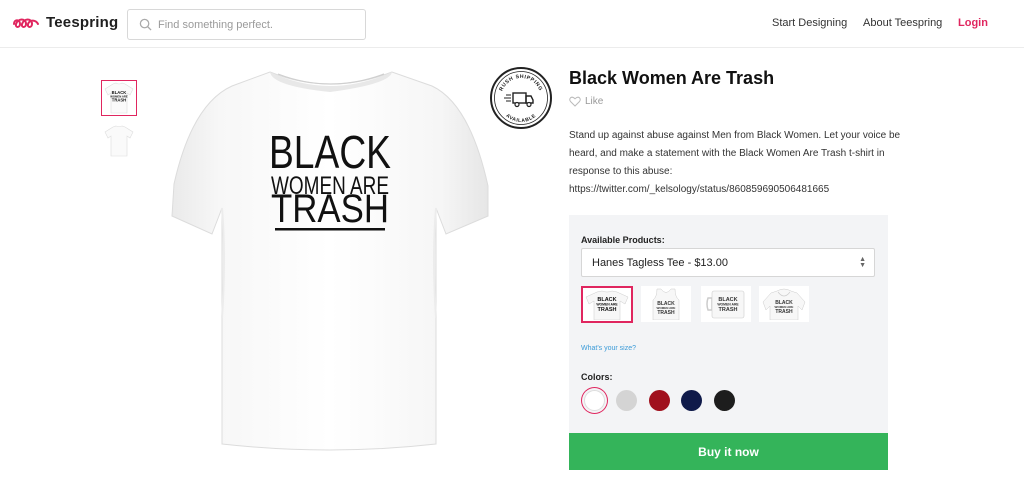 Image resolution: width=1024 pixels, height=482 pixels. I want to click on color-swatch-navy, so click(691, 400).